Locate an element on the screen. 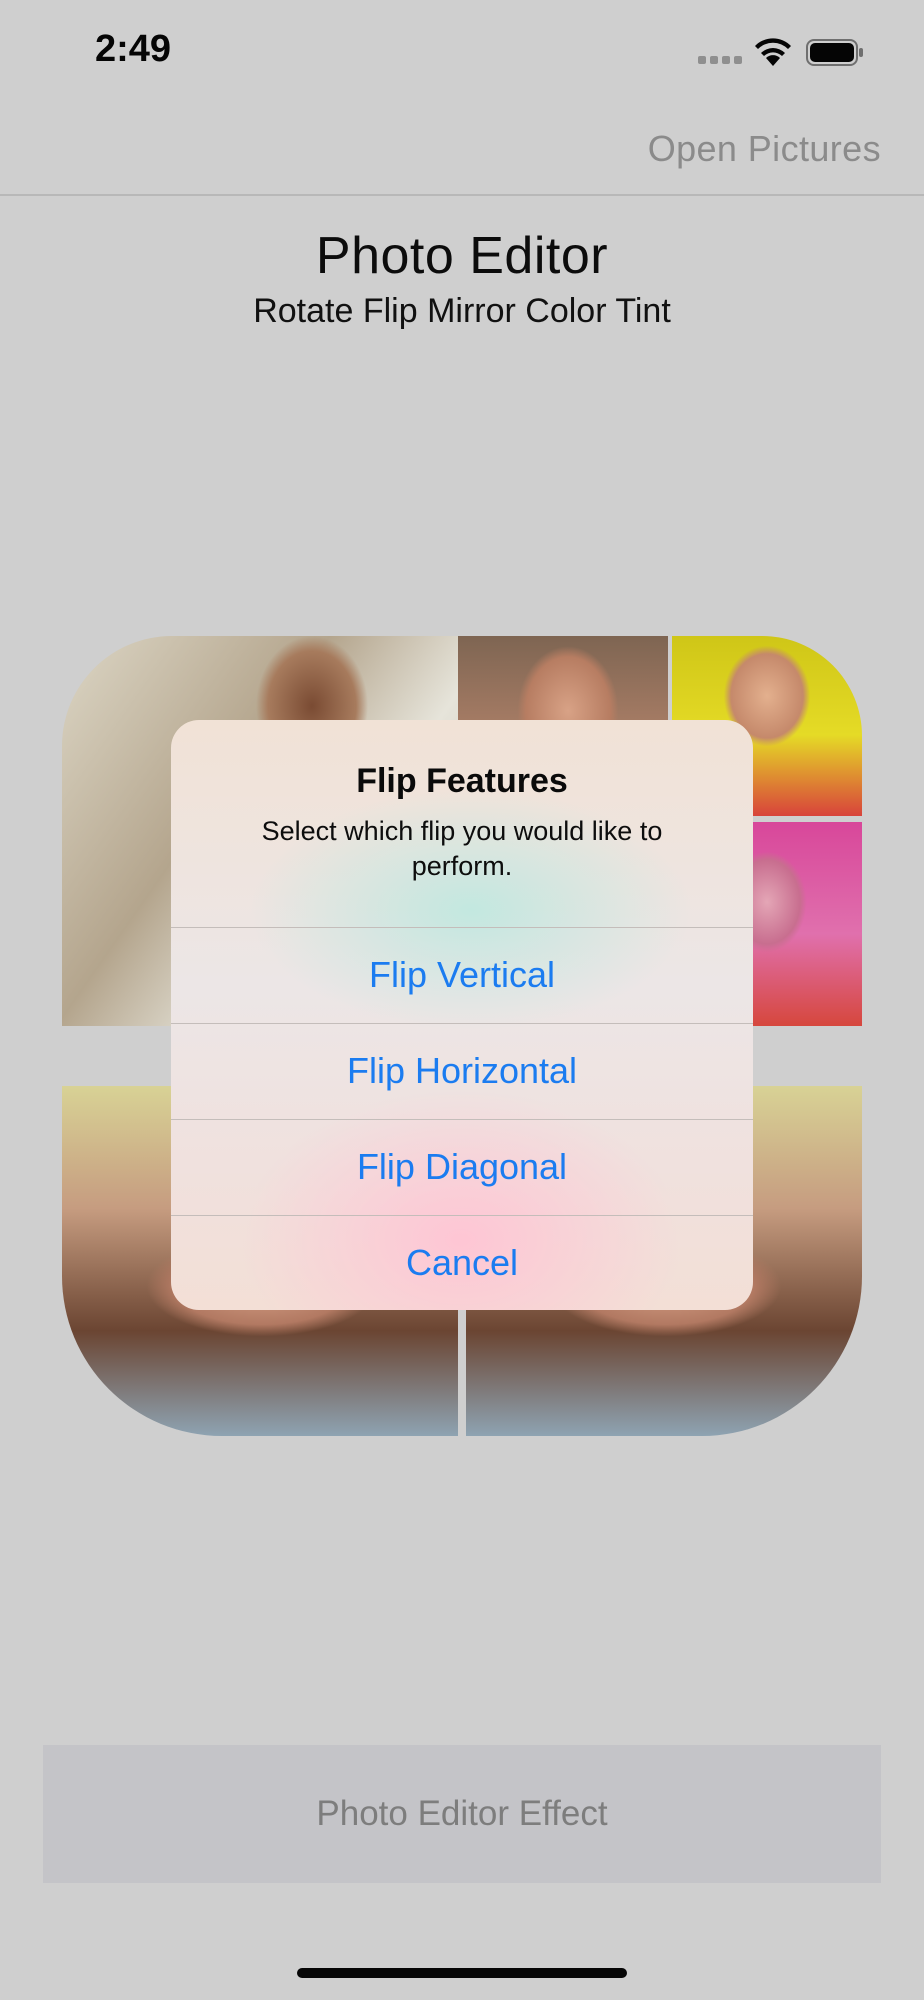  flip-diagonal-button: Flip Diagonal is located at coordinates (462, 1167).